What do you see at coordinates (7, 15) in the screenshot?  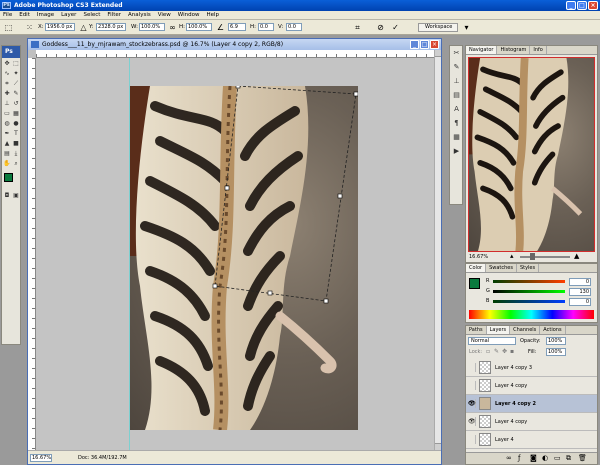 I see `menu-file: File` at bounding box center [7, 15].